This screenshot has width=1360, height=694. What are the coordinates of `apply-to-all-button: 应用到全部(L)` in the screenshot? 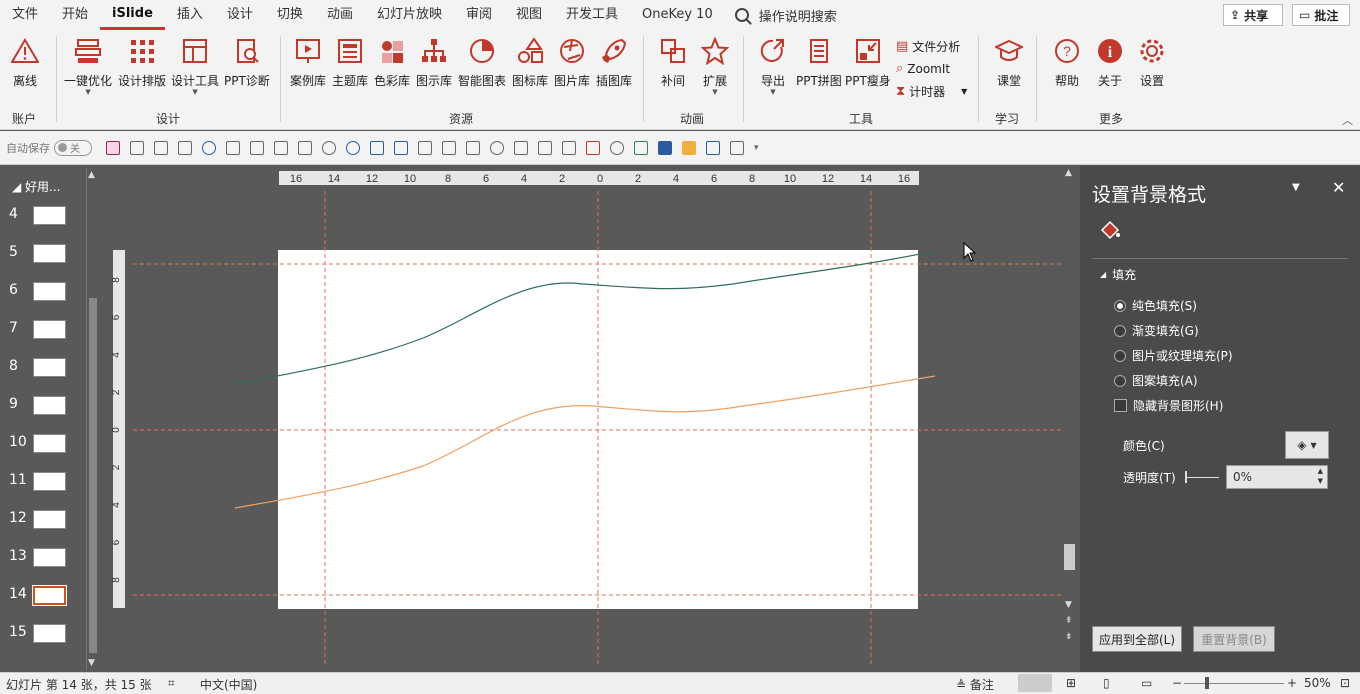 It's located at (1137, 639).